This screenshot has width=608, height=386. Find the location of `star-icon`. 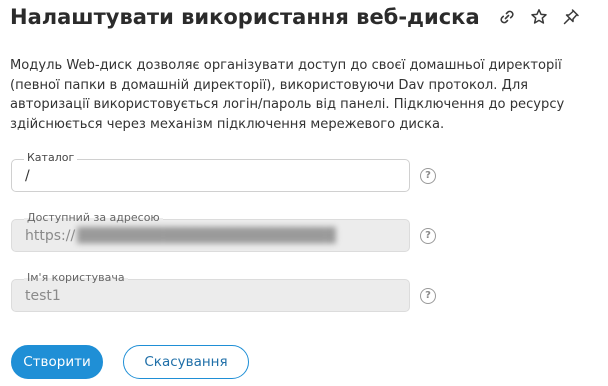

star-icon is located at coordinates (539, 17).